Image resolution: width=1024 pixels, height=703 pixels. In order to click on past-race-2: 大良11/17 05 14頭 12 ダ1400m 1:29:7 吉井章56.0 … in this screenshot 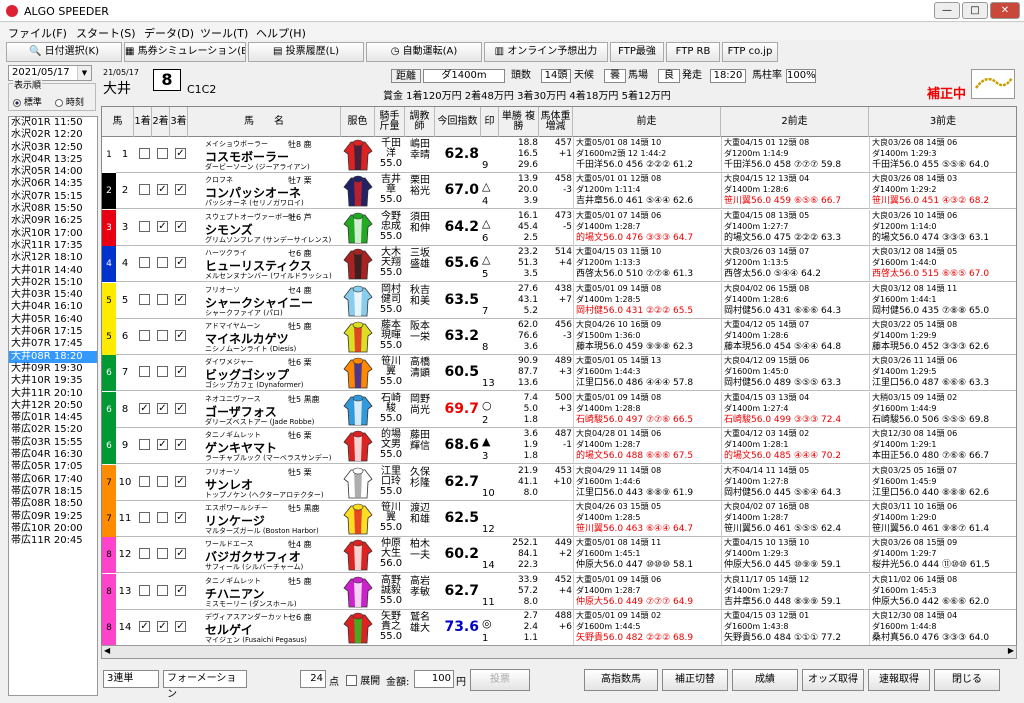, I will do `click(795, 591)`.